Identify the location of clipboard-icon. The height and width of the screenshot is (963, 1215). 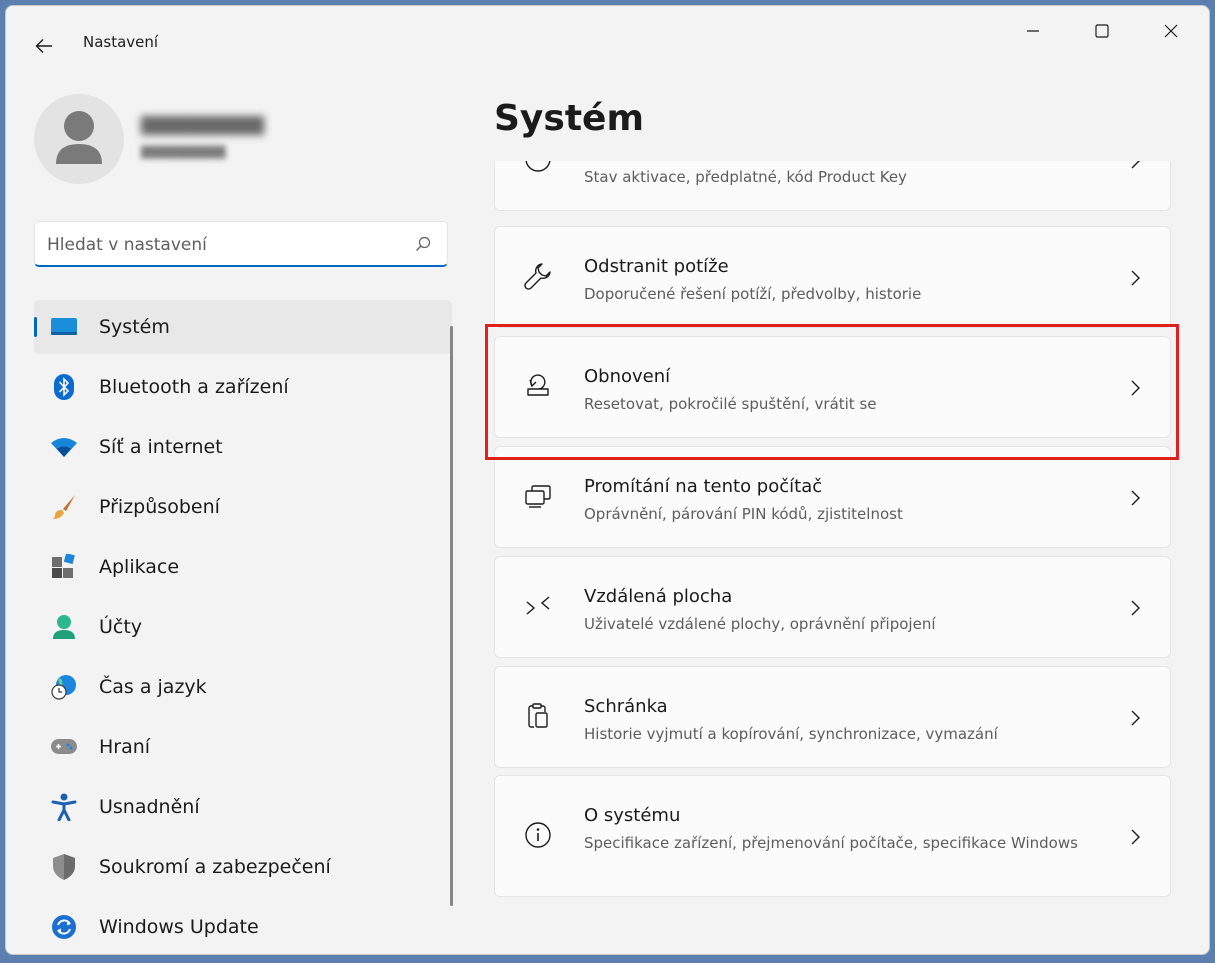
(538, 716).